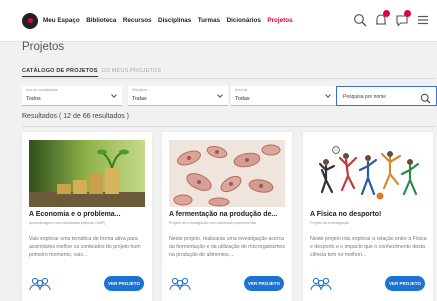 The width and height of the screenshot is (437, 301). I want to click on nav-dicionarios: Dicionários, so click(244, 20).